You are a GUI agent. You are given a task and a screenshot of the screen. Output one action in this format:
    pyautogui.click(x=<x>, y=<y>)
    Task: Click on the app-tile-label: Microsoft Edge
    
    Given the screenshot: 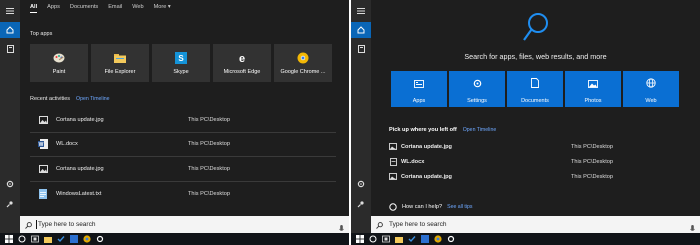 What is the action you would take?
    pyautogui.click(x=242, y=71)
    